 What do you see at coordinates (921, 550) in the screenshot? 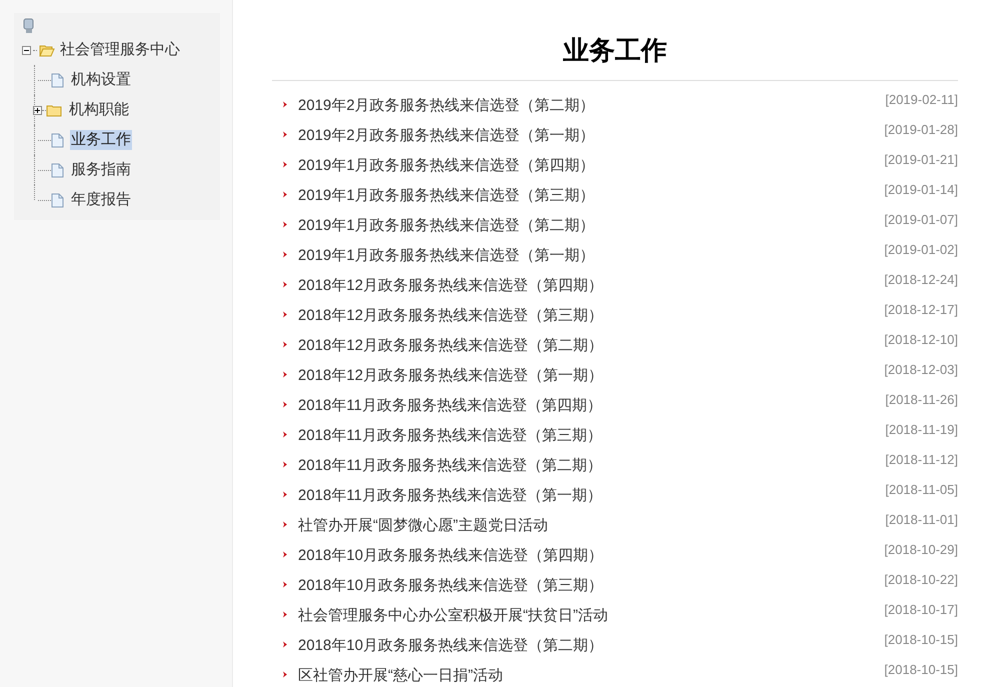
I see `article-date: [2018-10-29]` at bounding box center [921, 550].